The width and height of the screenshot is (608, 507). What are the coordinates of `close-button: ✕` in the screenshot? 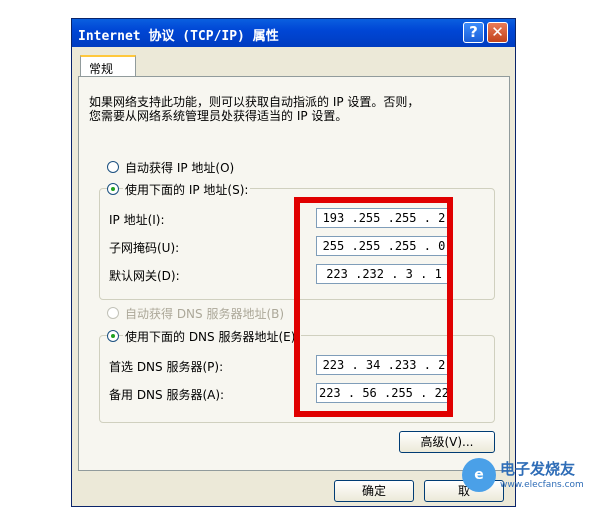 It's located at (497, 32).